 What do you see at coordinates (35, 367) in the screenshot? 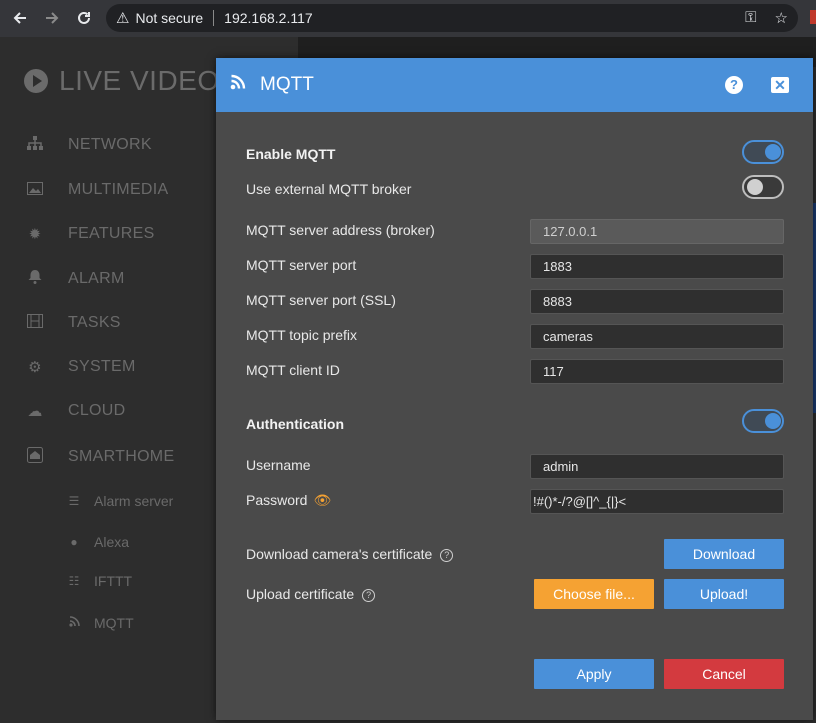
I see `cog-icon: ⚙` at bounding box center [35, 367].